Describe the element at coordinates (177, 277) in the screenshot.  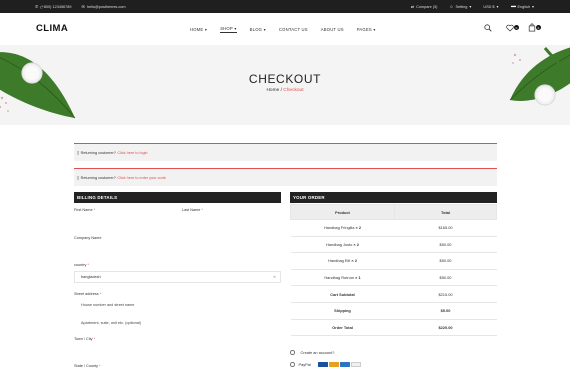
I see `country-select: bangladesh ✕` at that location.